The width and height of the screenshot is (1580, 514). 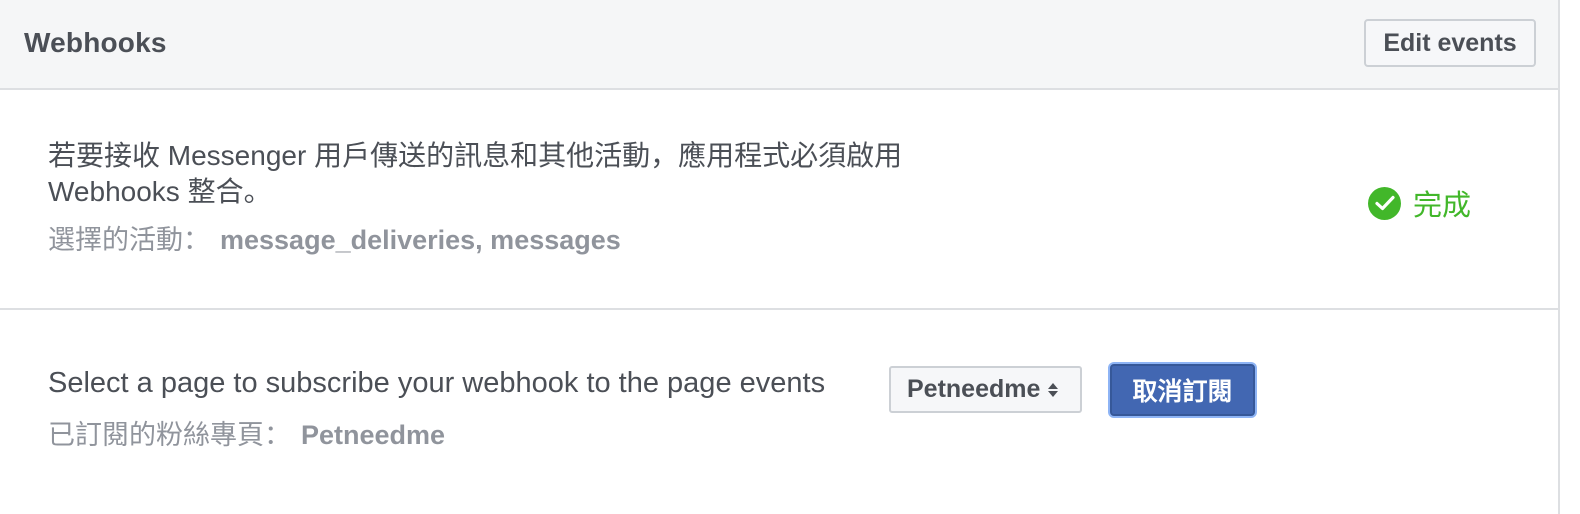 What do you see at coordinates (1053, 389) in the screenshot?
I see `up-down-arrows-icon` at bounding box center [1053, 389].